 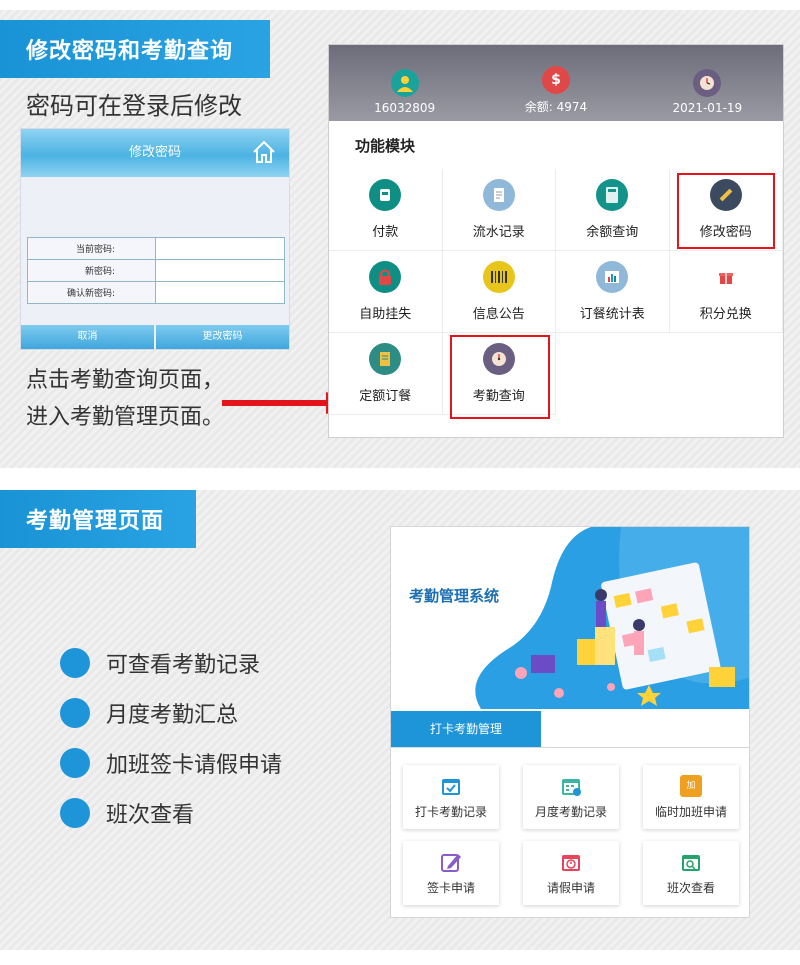 I want to click on cancel-button: 取消, so click(x=87, y=337).